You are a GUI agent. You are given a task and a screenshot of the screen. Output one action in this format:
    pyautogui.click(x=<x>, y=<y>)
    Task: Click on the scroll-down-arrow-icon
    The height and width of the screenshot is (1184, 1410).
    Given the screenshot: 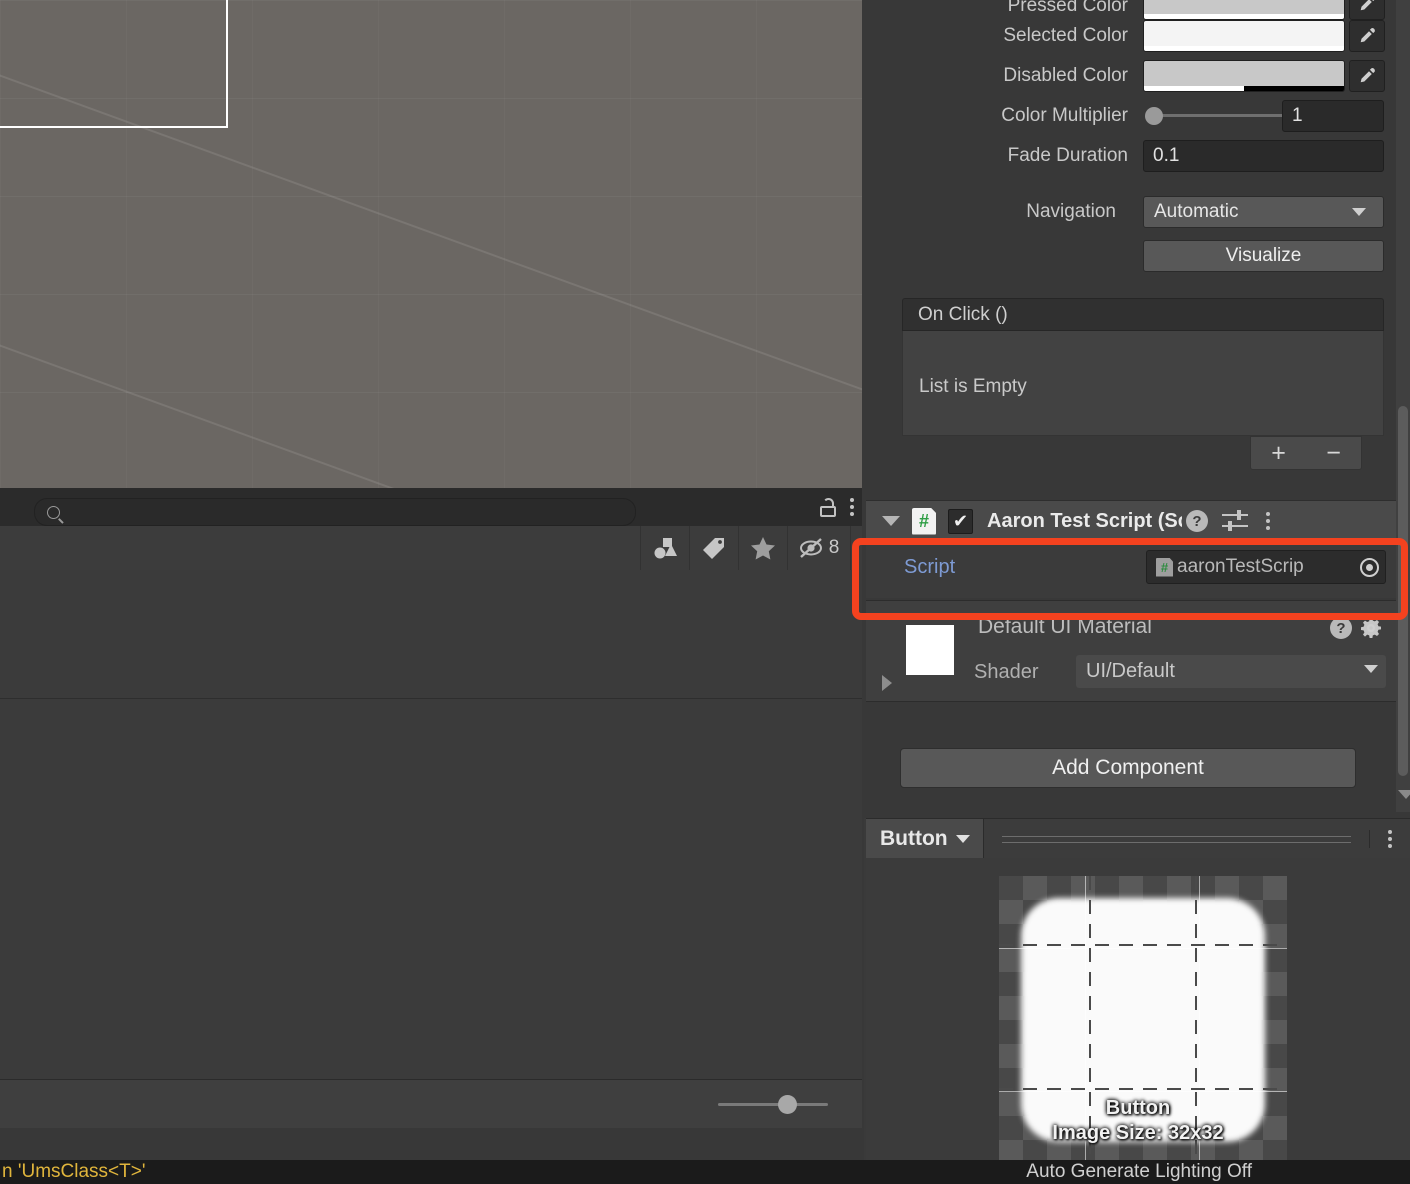 What is the action you would take?
    pyautogui.click(x=1404, y=794)
    